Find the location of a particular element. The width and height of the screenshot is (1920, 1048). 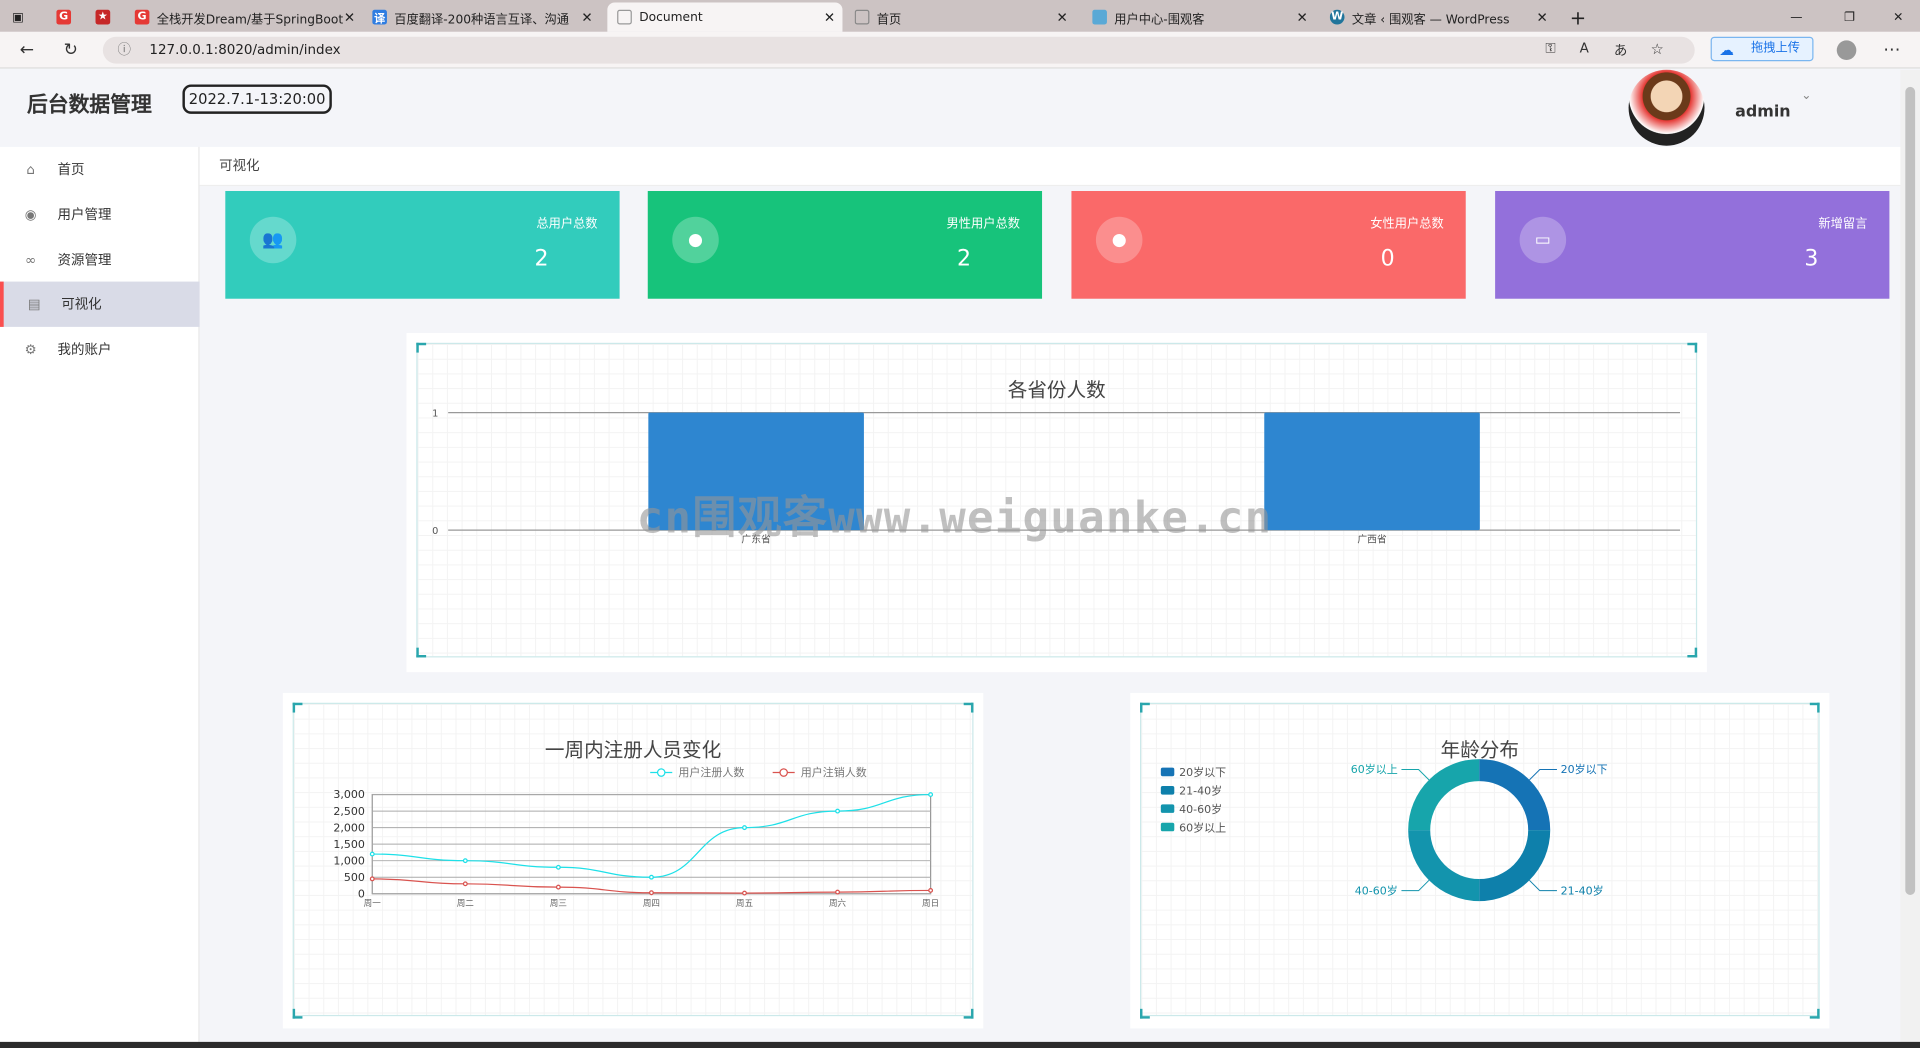

reload-icon: ↻ is located at coordinates (71, 50).